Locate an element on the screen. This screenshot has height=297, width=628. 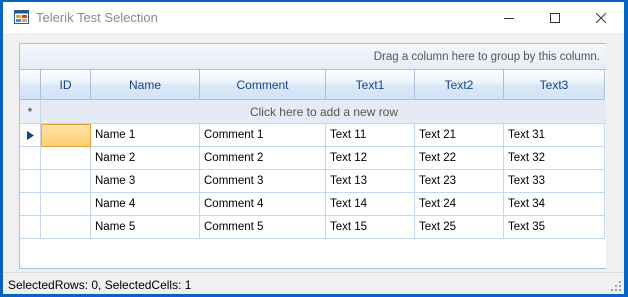
cell-text2: Text 25 is located at coordinates (459, 227).